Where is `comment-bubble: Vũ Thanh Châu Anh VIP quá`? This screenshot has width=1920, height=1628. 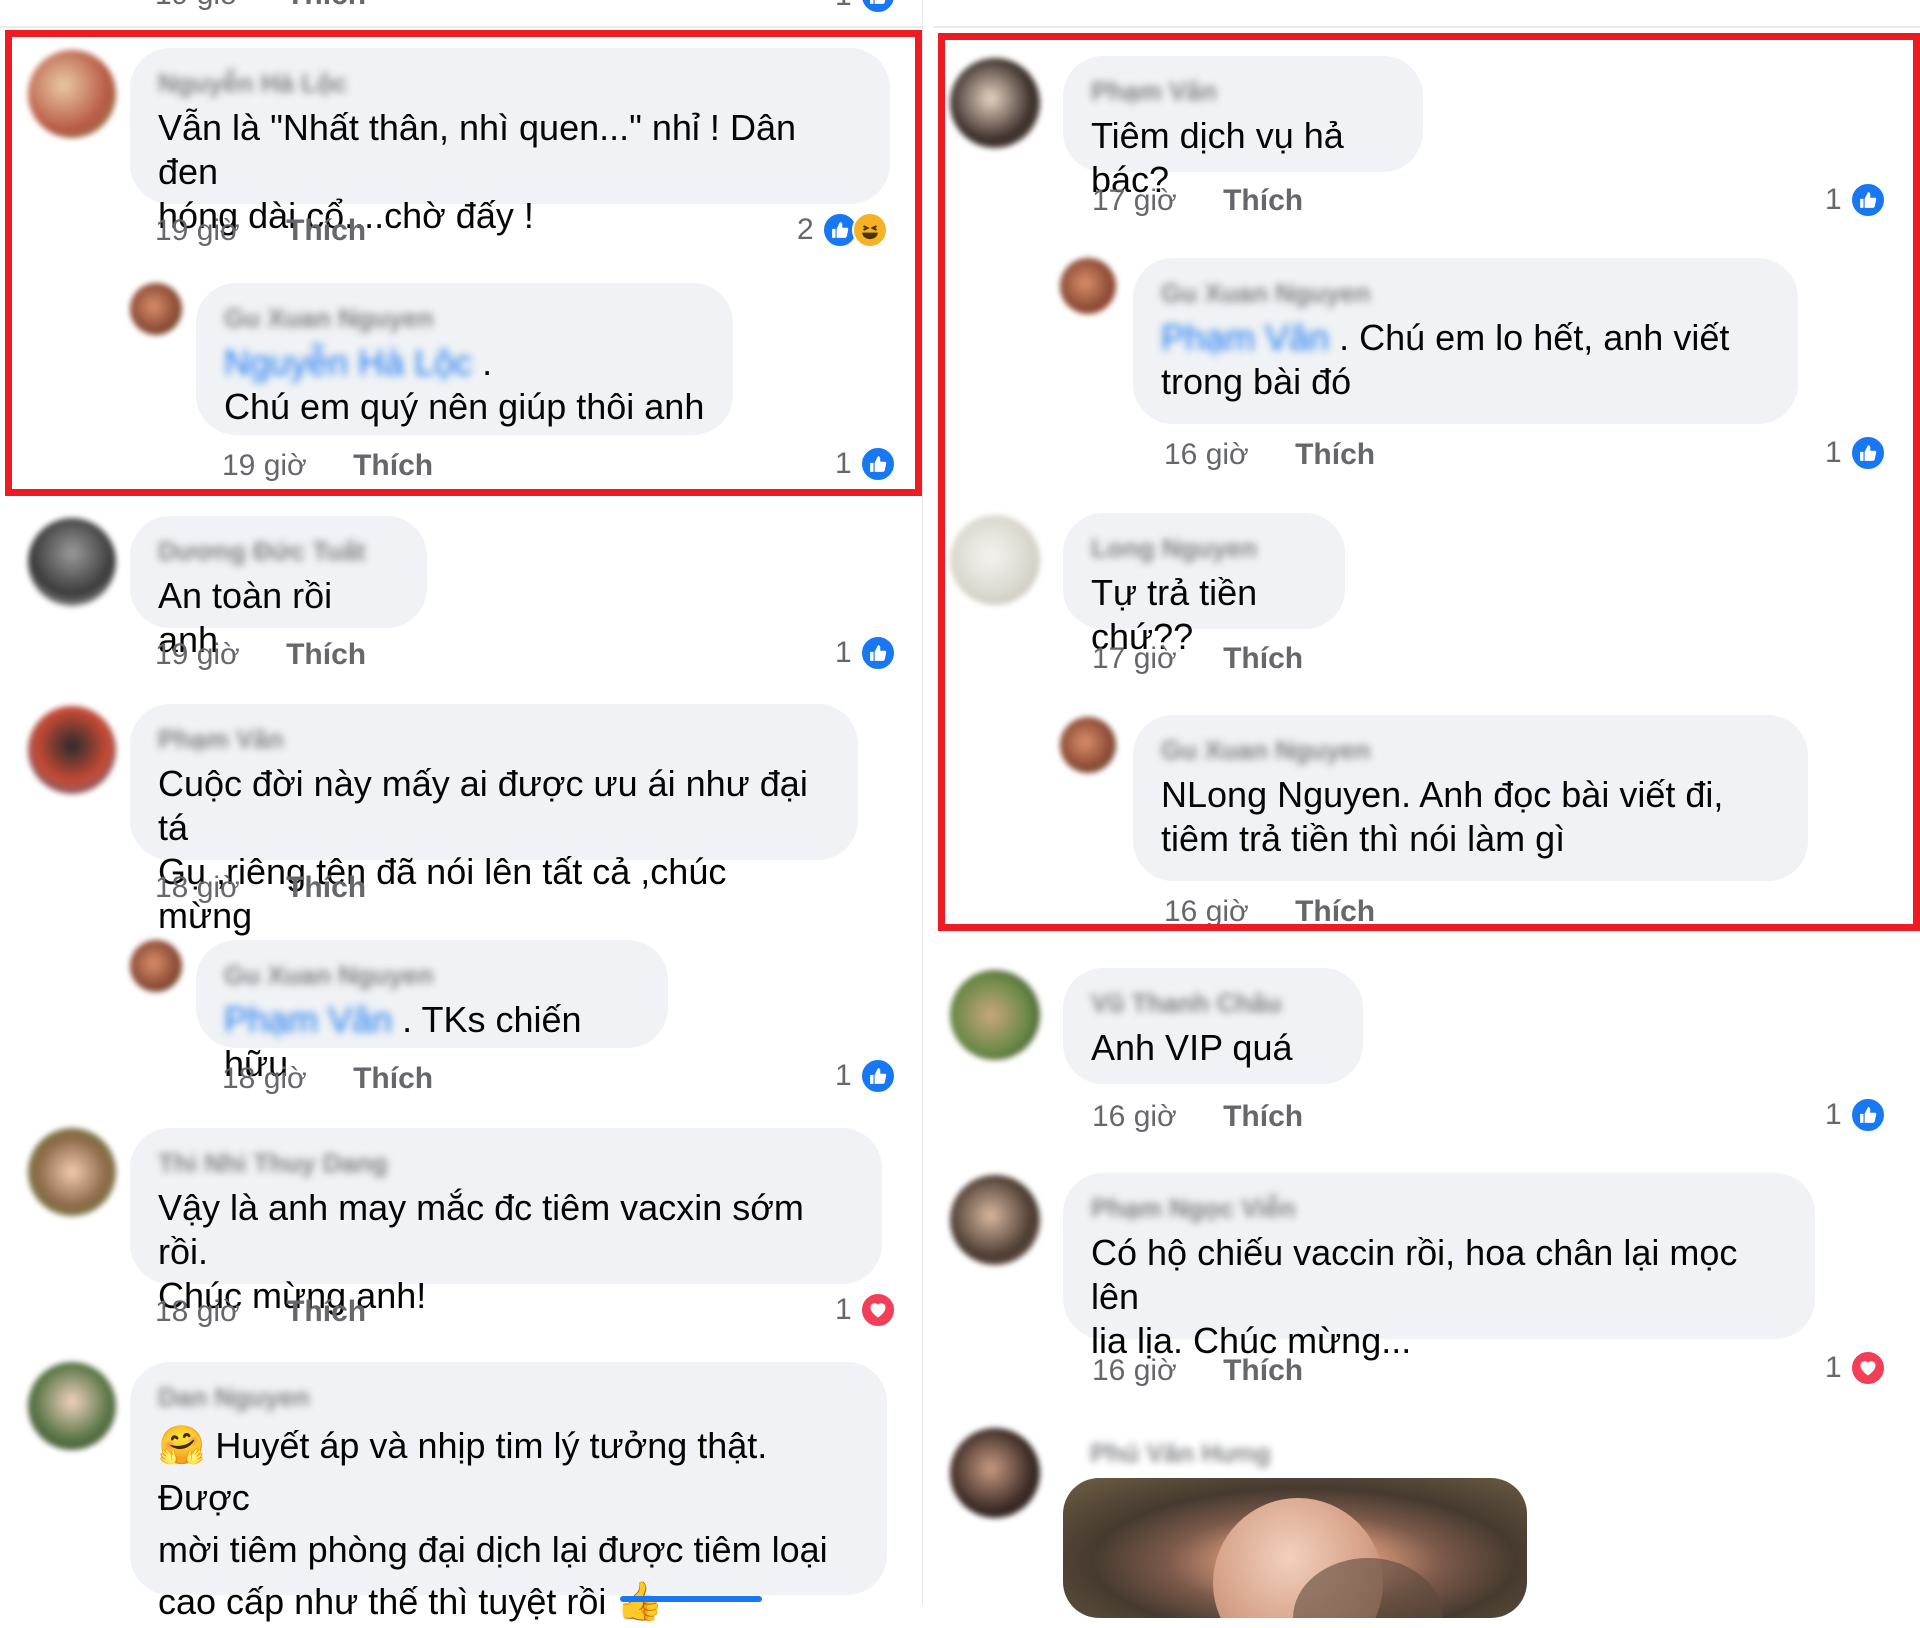
comment-bubble: Vũ Thanh Châu Anh VIP quá is located at coordinates (1213, 1026).